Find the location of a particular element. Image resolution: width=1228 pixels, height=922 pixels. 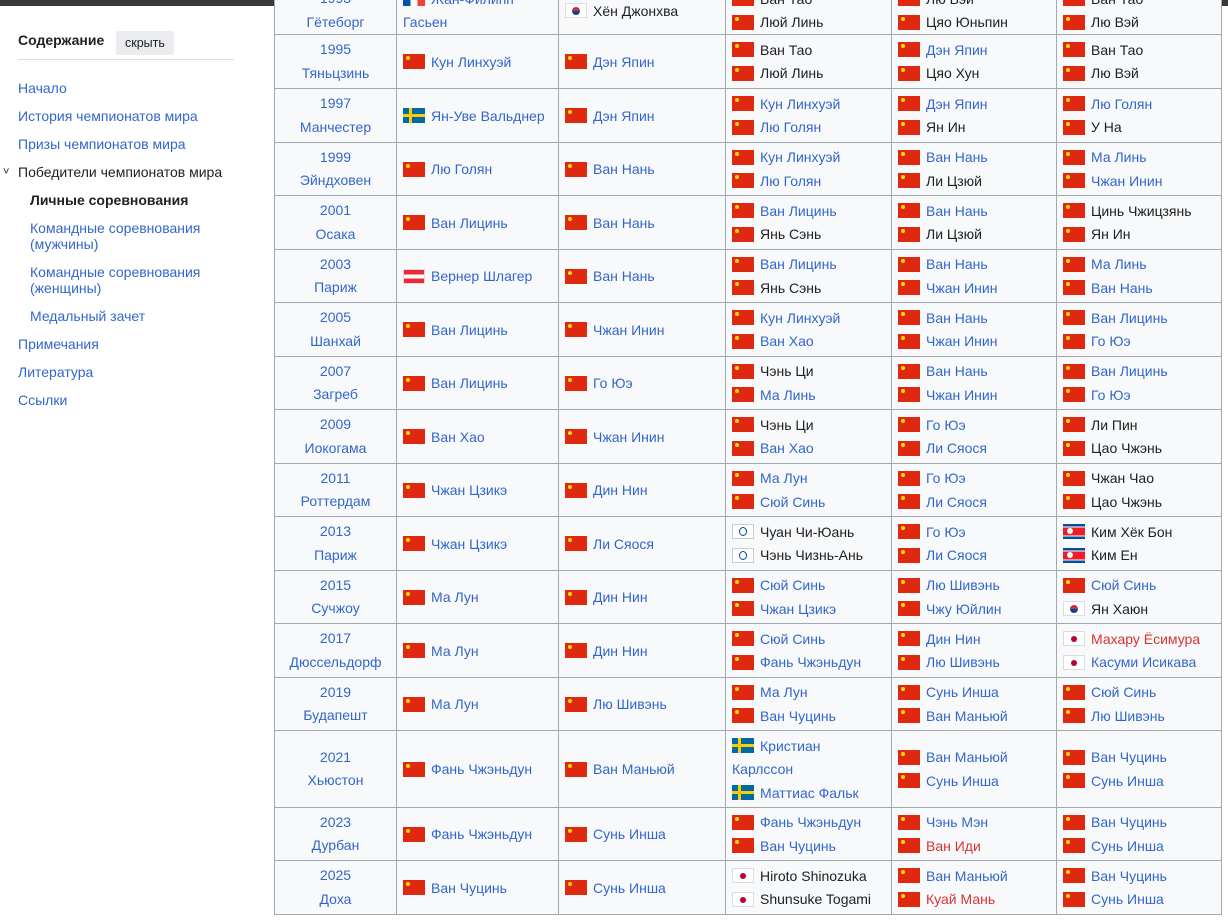

championship-year: 2023 is located at coordinates (335, 823).